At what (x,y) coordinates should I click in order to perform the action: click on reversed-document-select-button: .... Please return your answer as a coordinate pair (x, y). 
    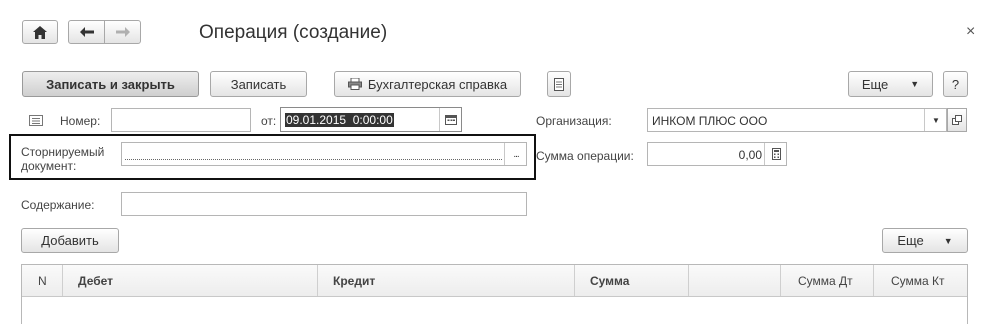
    Looking at the image, I should click on (515, 154).